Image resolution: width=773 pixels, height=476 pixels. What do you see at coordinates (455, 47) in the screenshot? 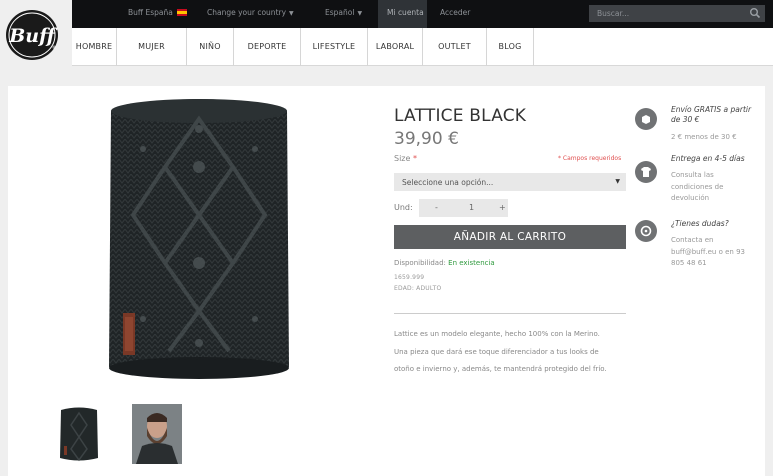
I see `nav-item-outlet: OUTLET` at bounding box center [455, 47].